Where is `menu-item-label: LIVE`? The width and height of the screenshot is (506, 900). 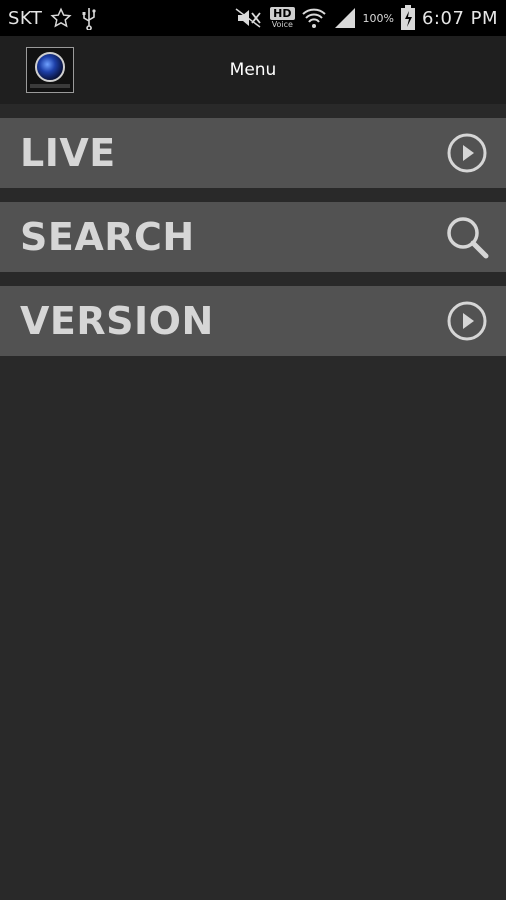
menu-item-label: LIVE is located at coordinates (68, 153).